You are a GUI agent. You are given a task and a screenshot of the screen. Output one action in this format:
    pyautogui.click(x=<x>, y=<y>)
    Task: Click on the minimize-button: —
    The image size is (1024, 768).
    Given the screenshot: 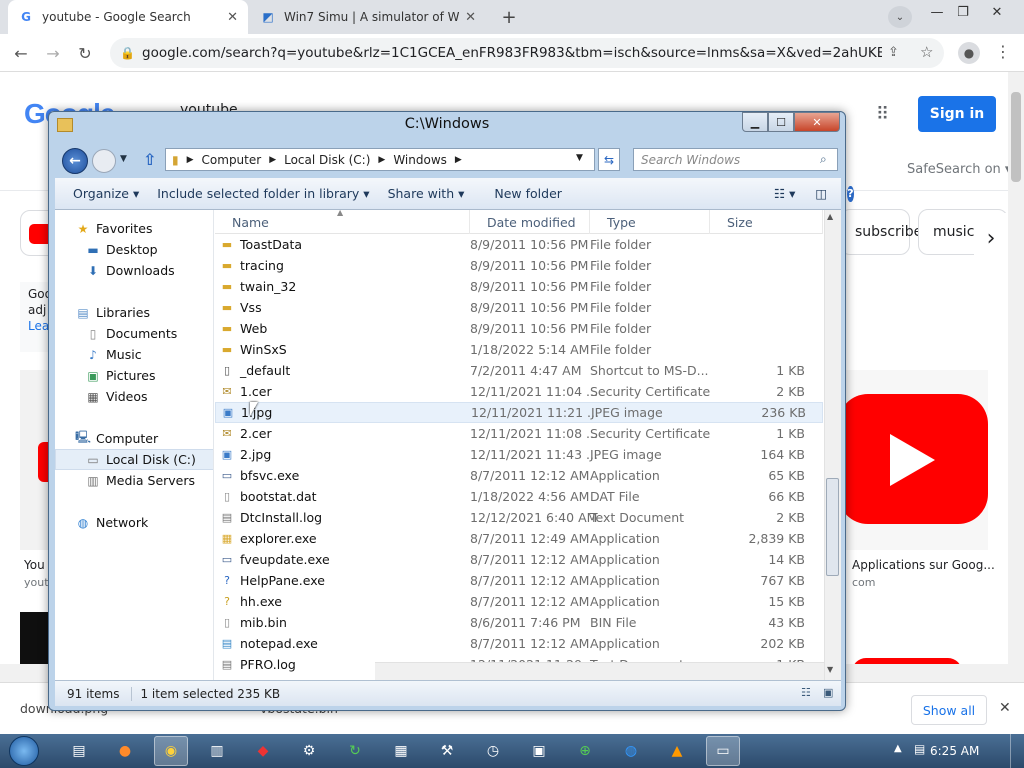 What is the action you would take?
    pyautogui.click(x=937, y=12)
    